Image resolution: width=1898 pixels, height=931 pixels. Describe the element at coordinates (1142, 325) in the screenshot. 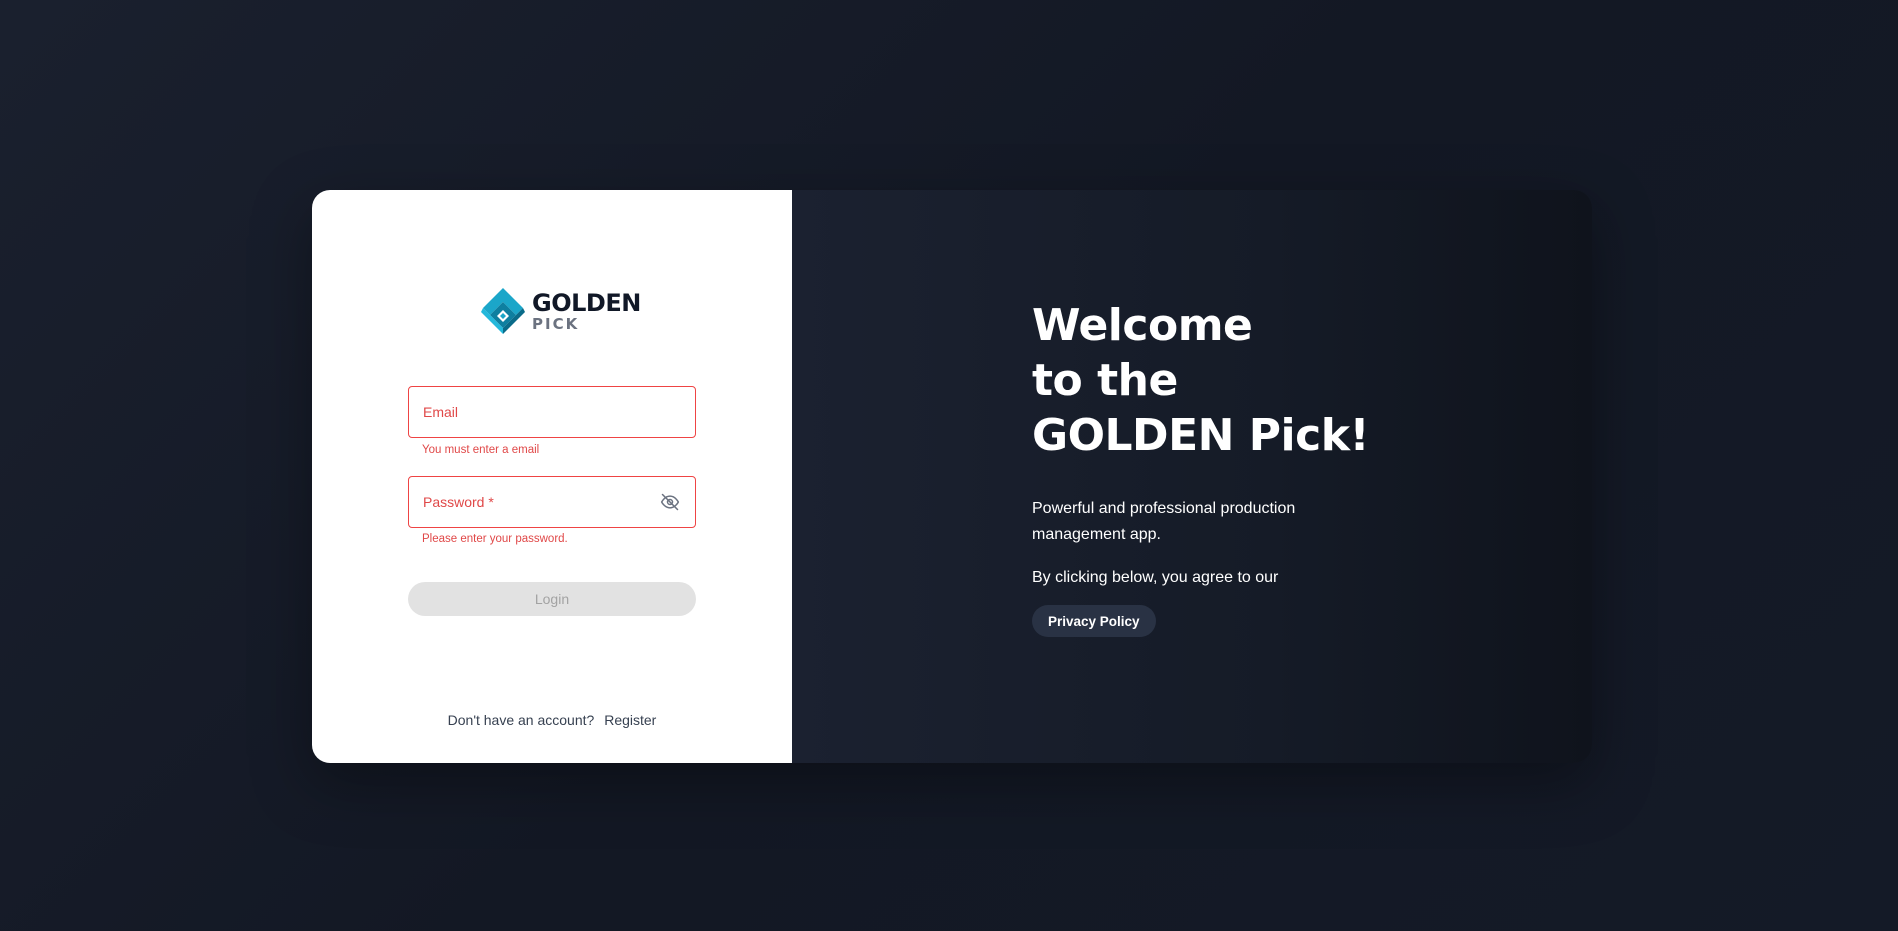

I see `welcome-heading-line-1: Welcome` at that location.